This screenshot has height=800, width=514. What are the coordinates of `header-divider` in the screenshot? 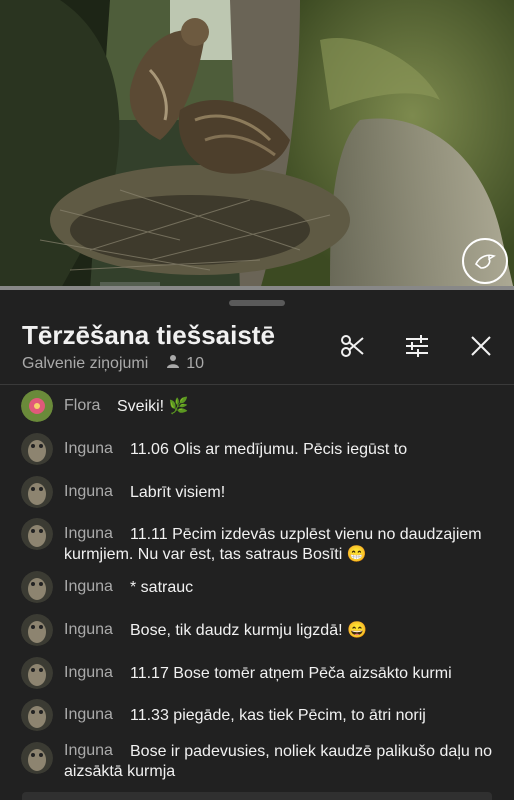 It's located at (257, 384).